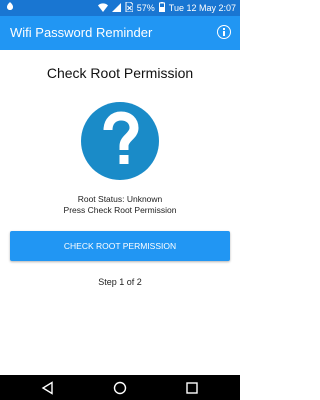  What do you see at coordinates (145, 8) in the screenshot?
I see `battery-percent: 57%` at bounding box center [145, 8].